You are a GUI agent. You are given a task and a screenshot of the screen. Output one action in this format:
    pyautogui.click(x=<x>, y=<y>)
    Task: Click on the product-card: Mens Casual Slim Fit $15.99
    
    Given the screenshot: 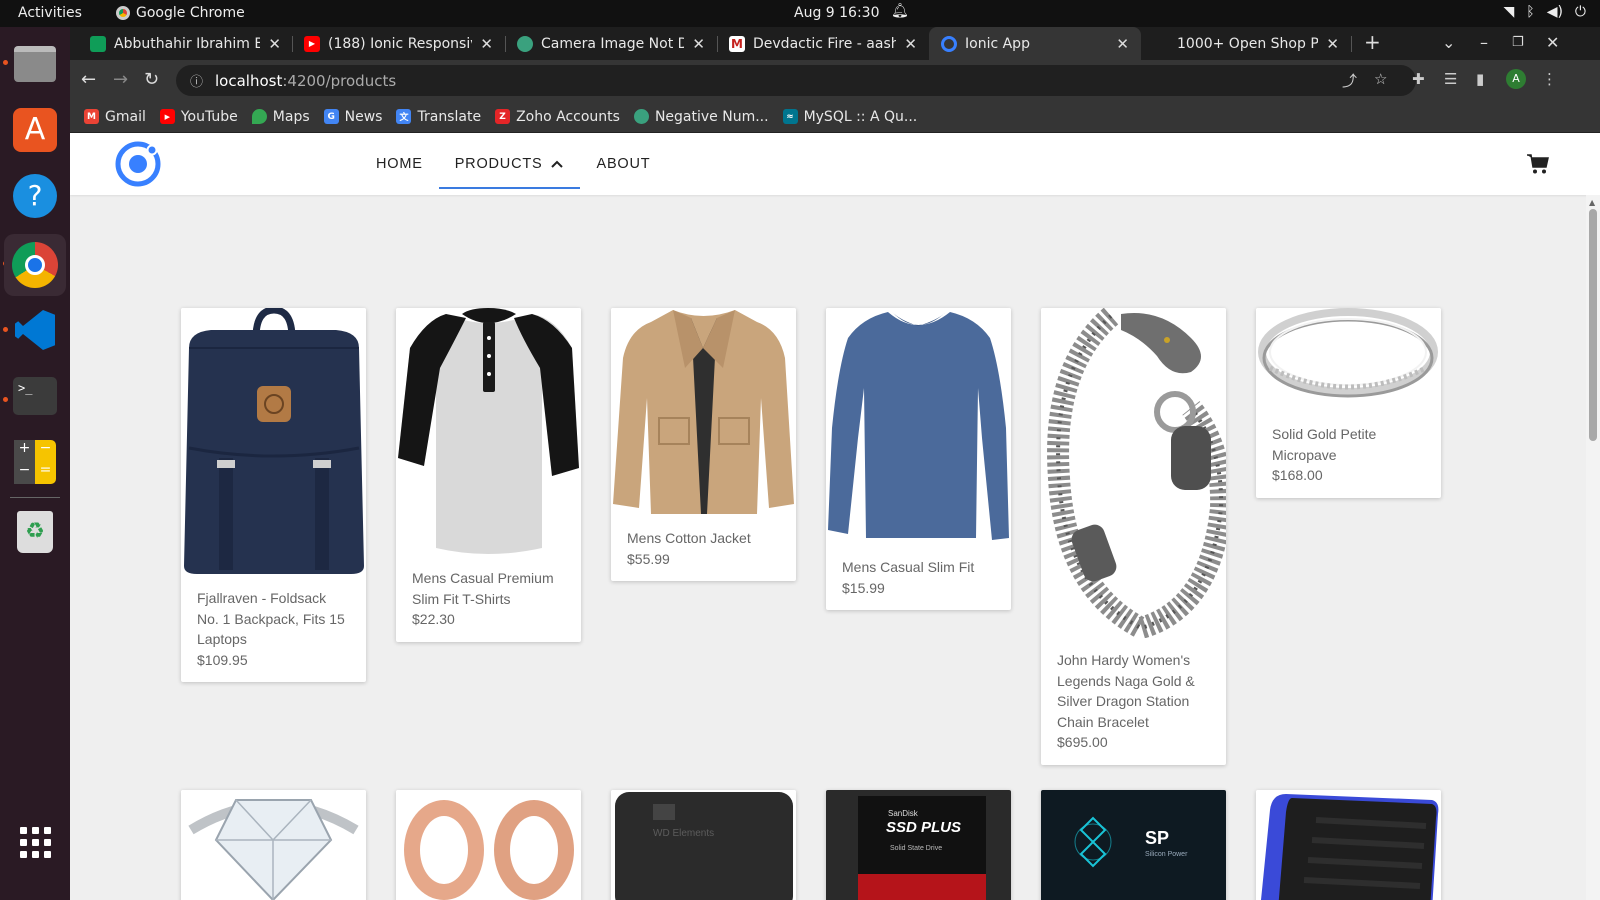 What is the action you would take?
    pyautogui.click(x=918, y=459)
    